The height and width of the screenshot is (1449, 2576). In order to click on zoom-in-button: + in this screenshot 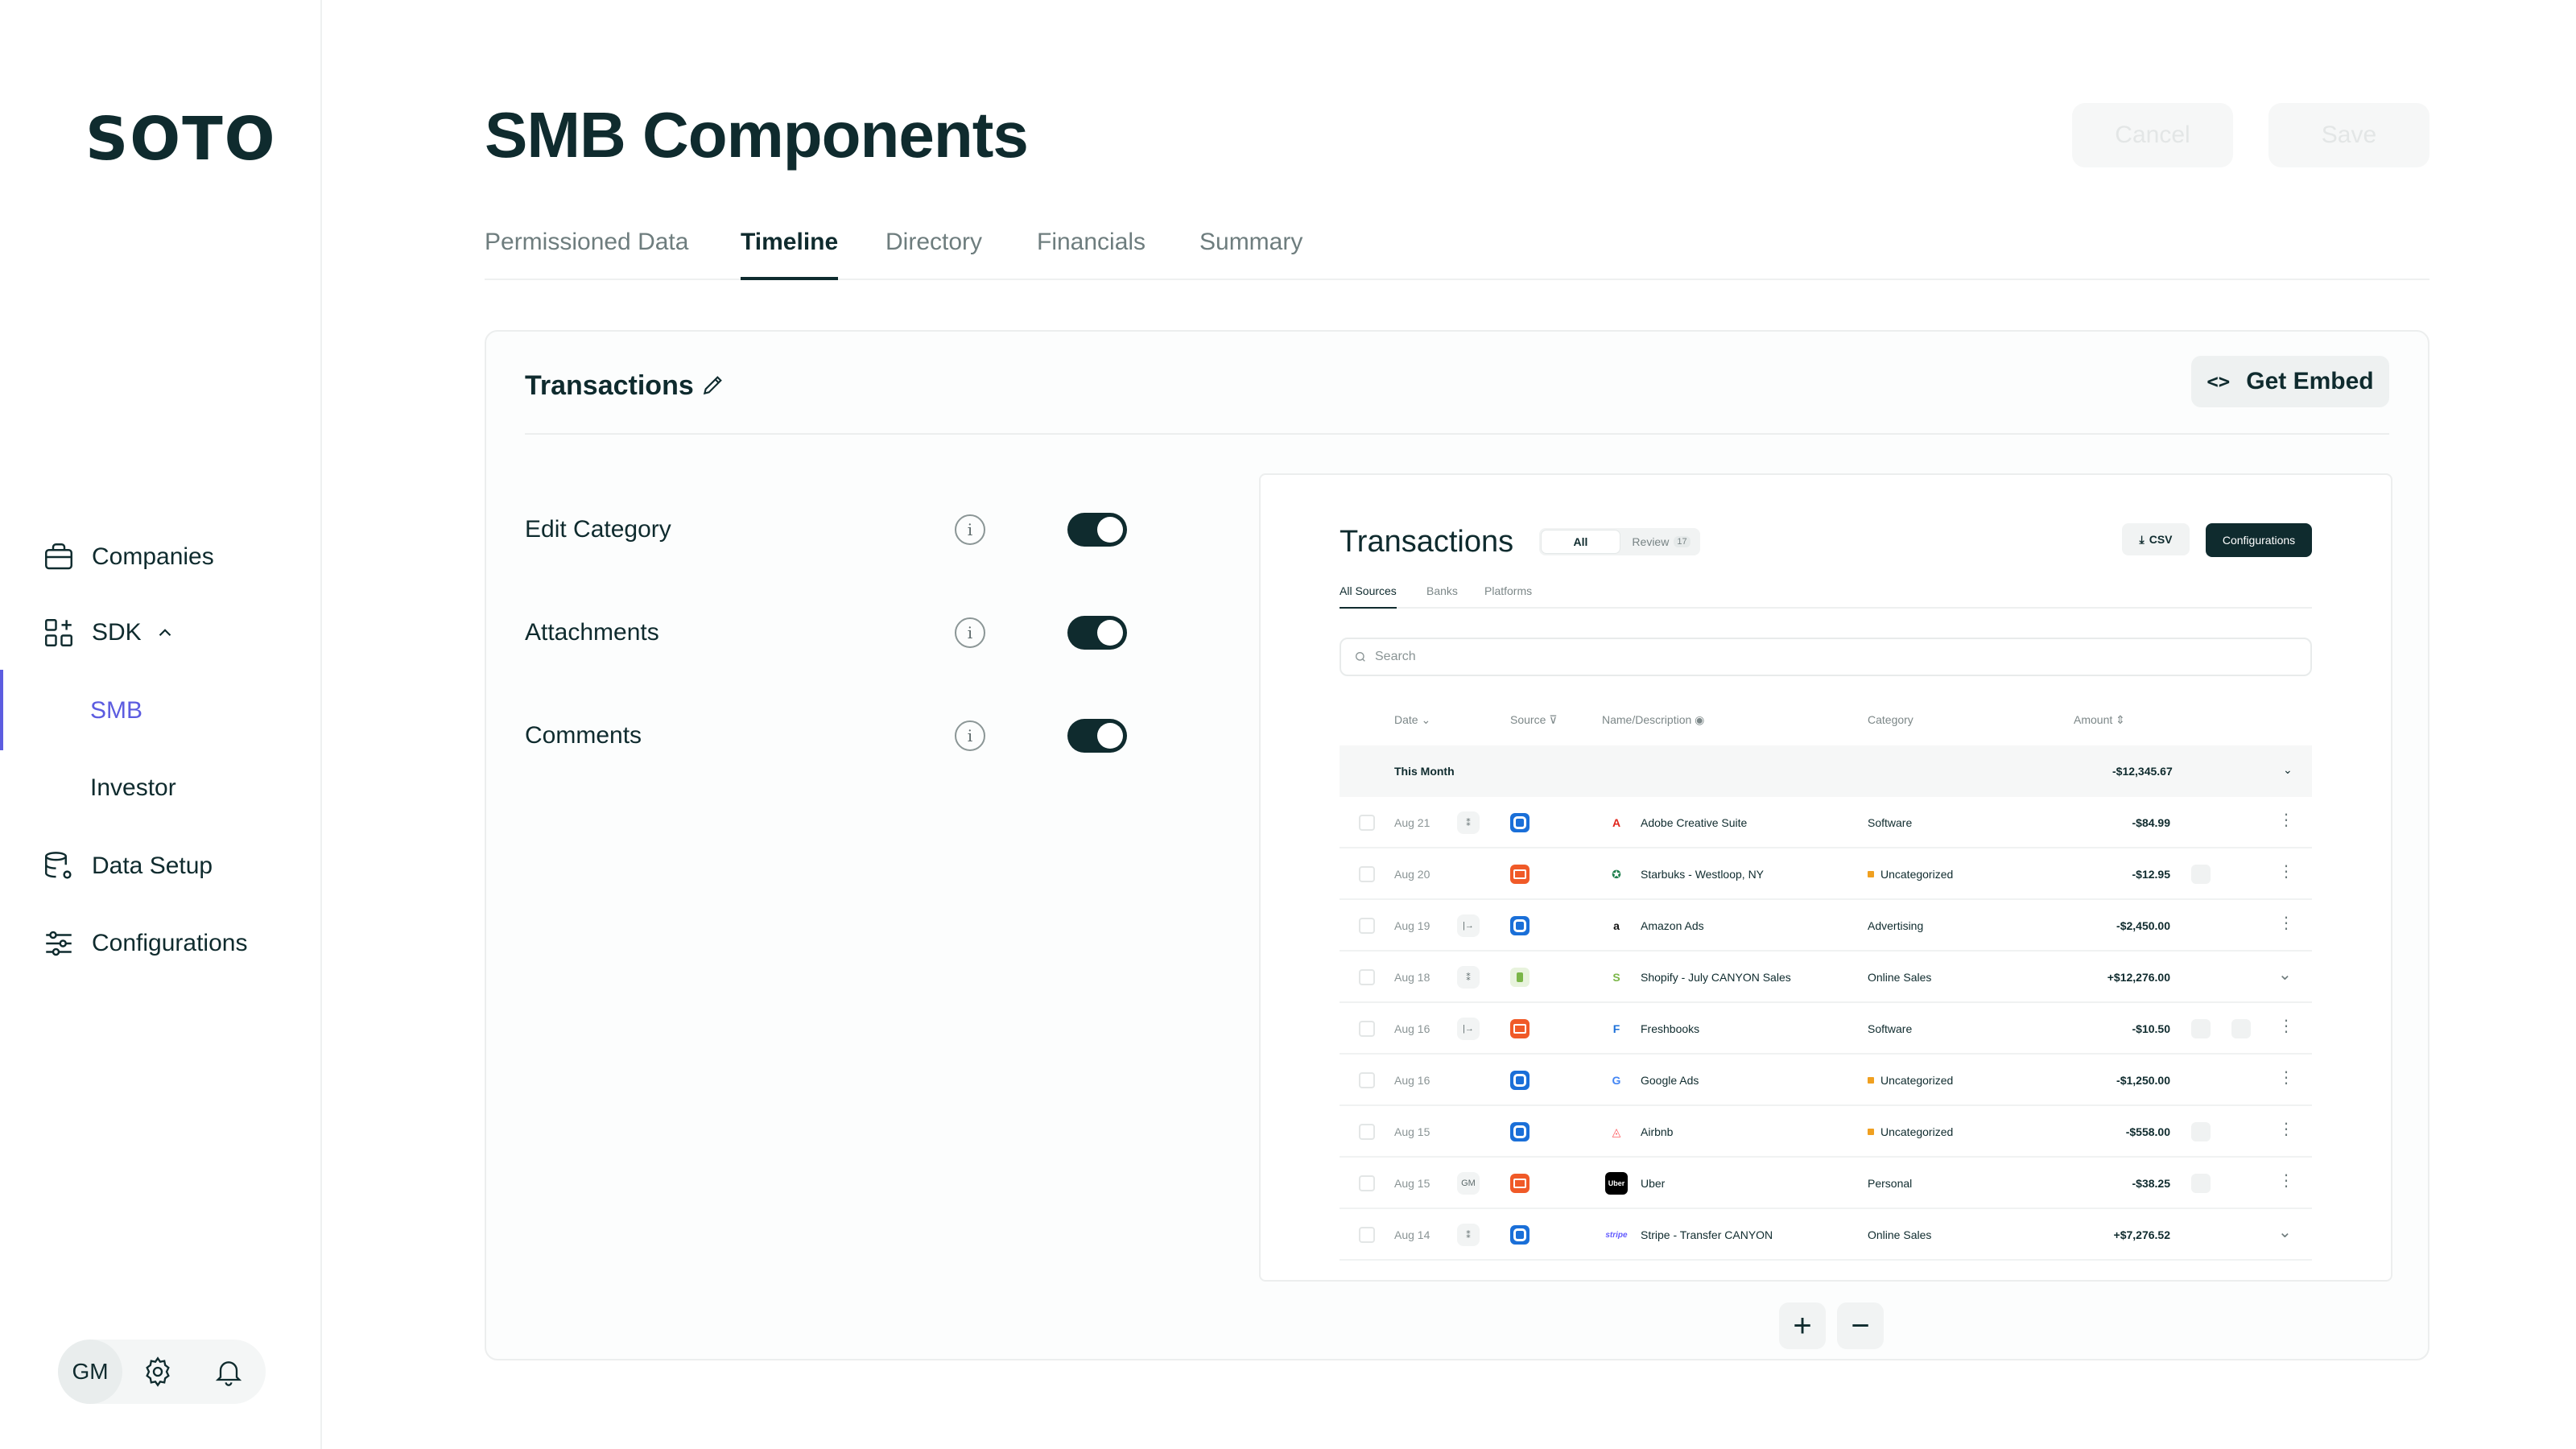, I will do `click(1802, 1325)`.